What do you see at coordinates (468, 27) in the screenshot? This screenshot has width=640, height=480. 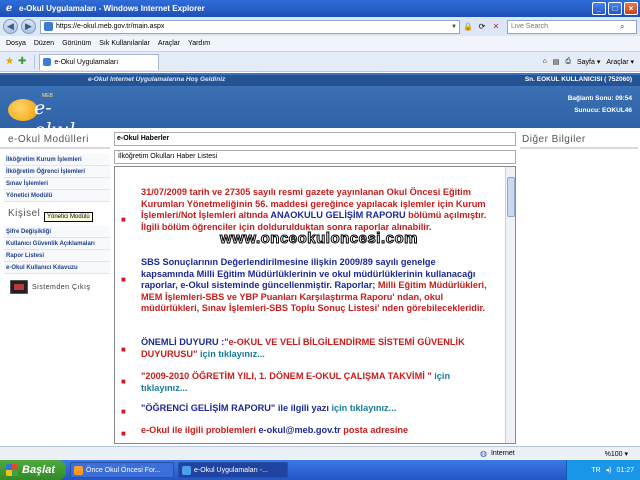 I see `lock-icon: 🔒` at bounding box center [468, 27].